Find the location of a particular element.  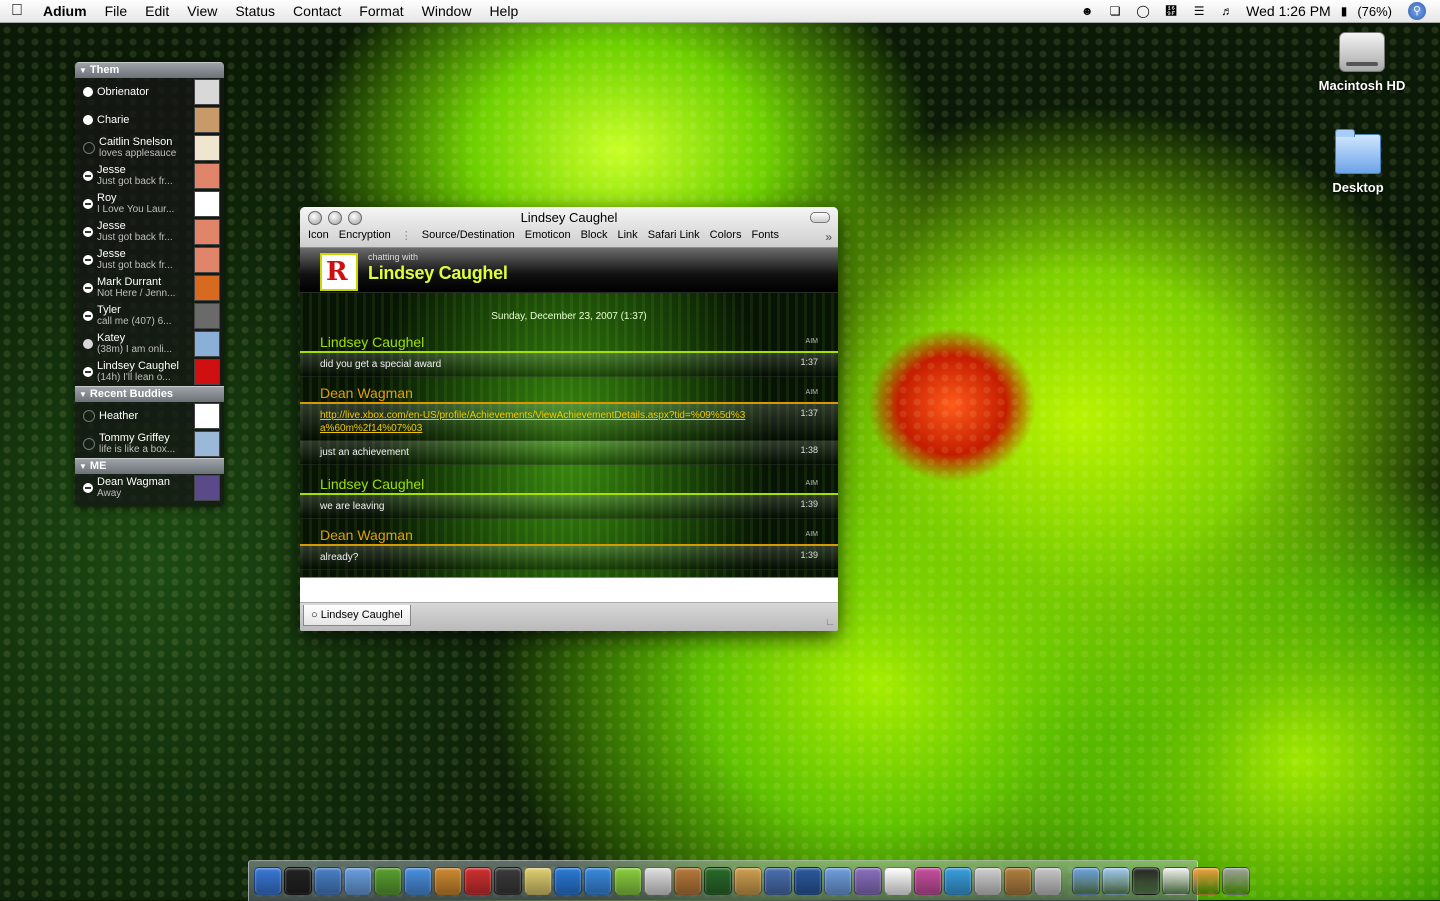

chat-tab: ○ Lindsey Caughel is located at coordinates (357, 615).